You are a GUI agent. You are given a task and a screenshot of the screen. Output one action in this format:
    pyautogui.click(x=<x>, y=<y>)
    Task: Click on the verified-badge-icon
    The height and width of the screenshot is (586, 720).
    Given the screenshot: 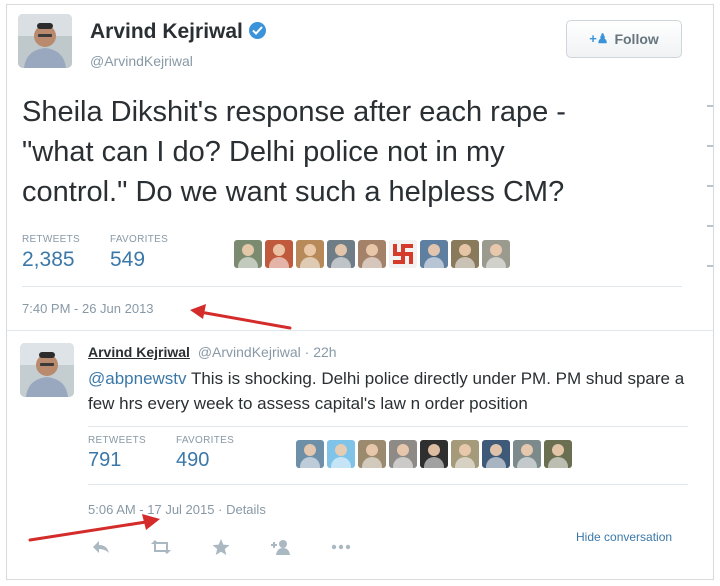 What is the action you would take?
    pyautogui.click(x=257, y=30)
    